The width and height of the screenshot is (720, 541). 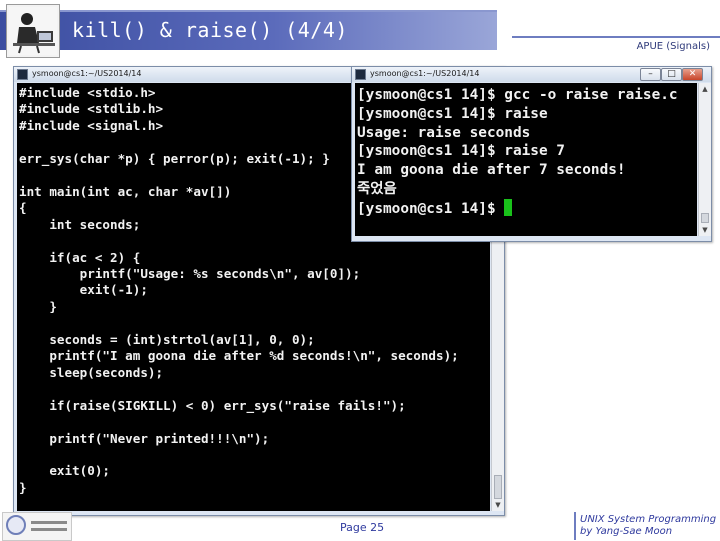 I want to click on terminal-cursor, so click(x=508, y=207).